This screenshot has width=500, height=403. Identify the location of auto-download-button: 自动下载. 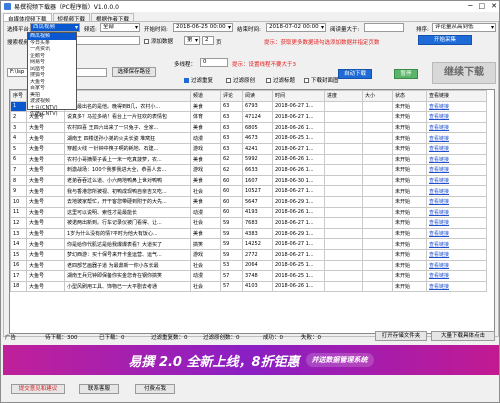
(355, 74).